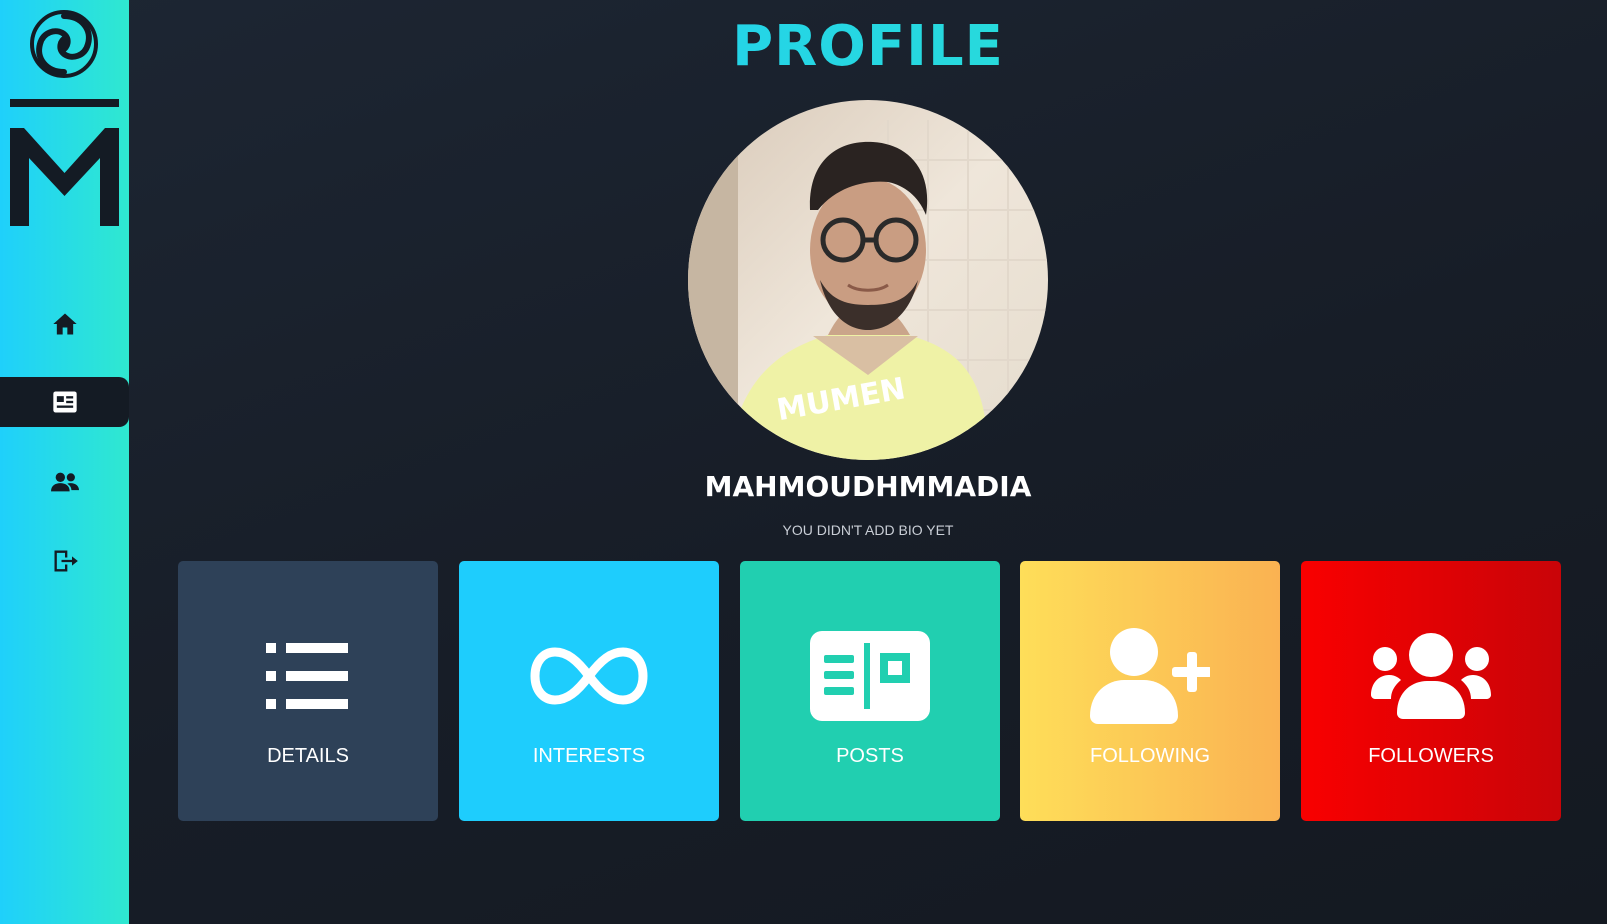 The height and width of the screenshot is (924, 1607). I want to click on bio-text: YOU DIDN'T ADD BIO YET, so click(868, 530).